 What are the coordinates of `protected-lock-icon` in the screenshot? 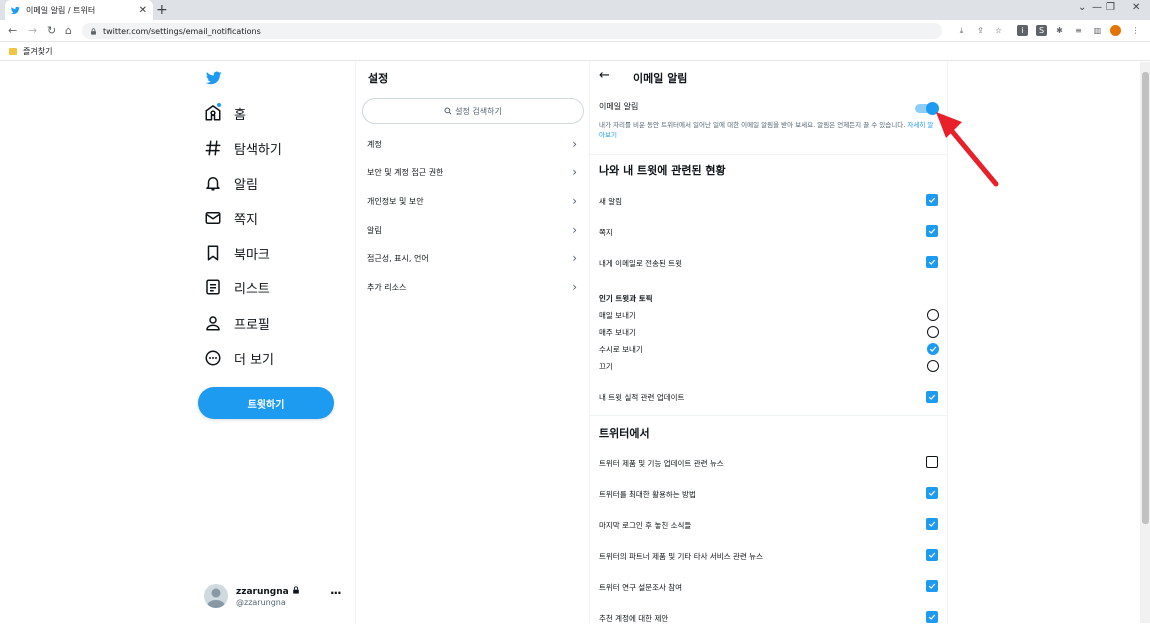 It's located at (296, 590).